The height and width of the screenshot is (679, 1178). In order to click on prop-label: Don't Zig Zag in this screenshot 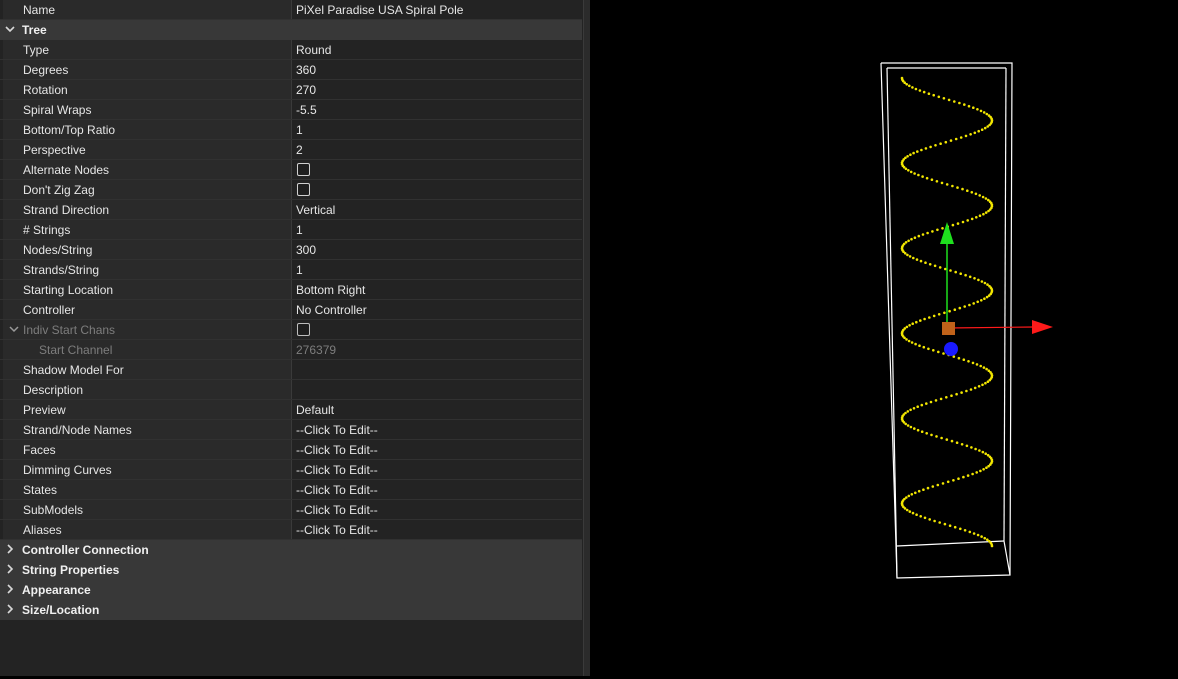, I will do `click(59, 190)`.